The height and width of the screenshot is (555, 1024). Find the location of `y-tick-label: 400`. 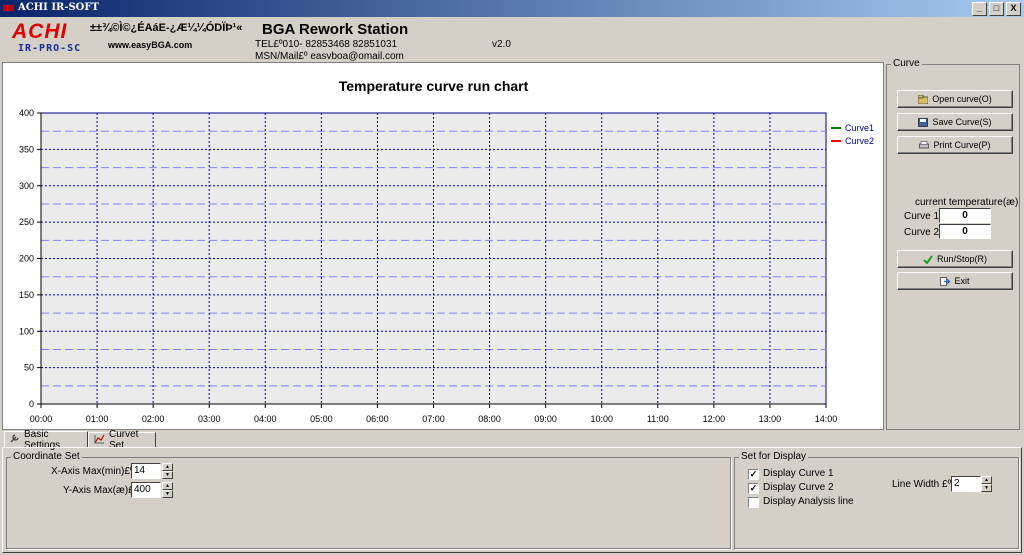

y-tick-label: 400 is located at coordinates (26, 113).